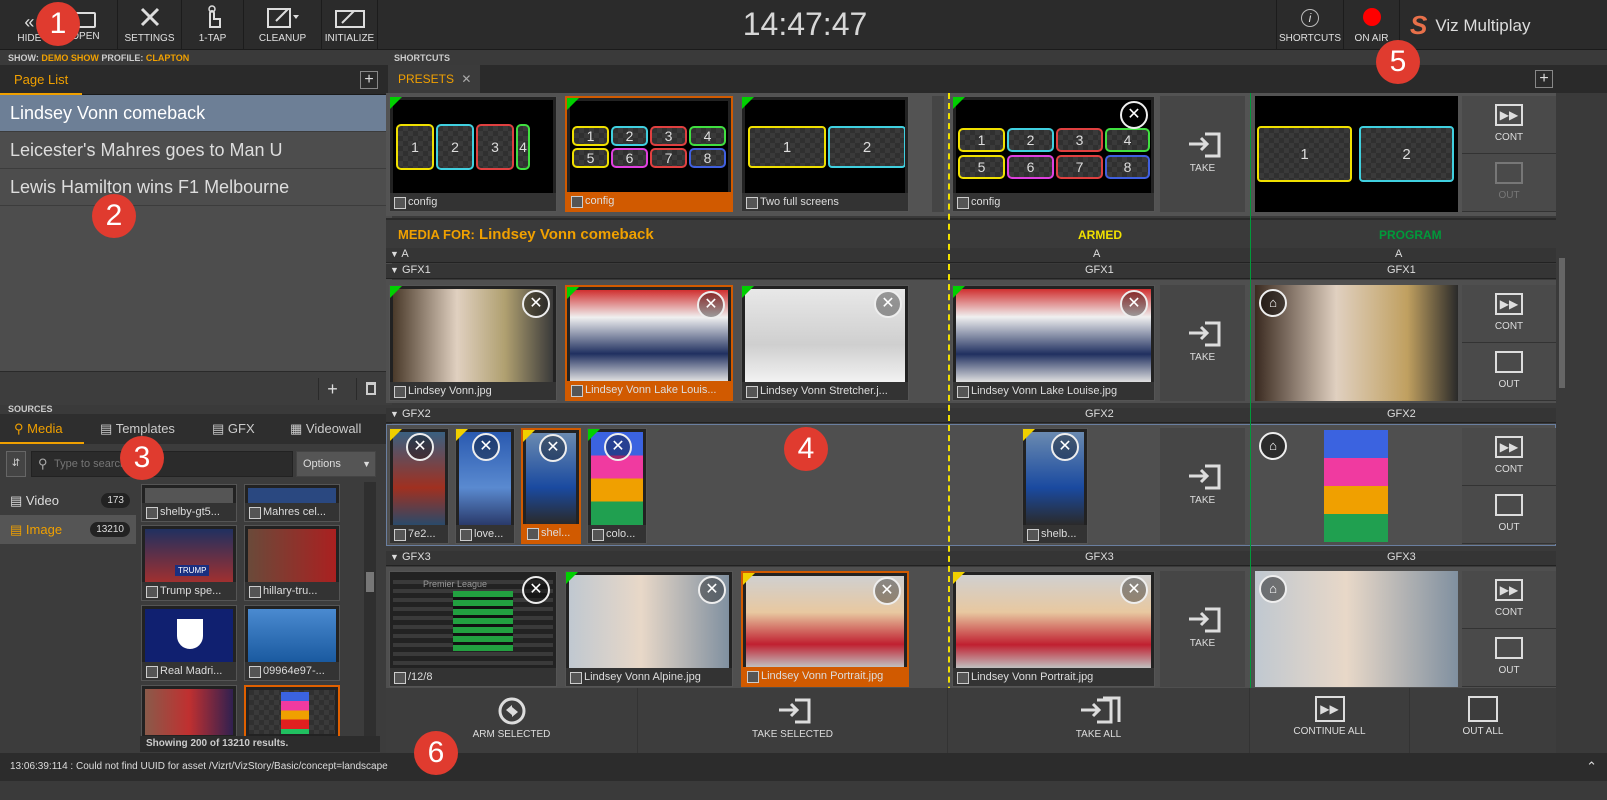 This screenshot has height=800, width=1607. What do you see at coordinates (41, 79) in the screenshot?
I see `tab-page-list: Page List` at bounding box center [41, 79].